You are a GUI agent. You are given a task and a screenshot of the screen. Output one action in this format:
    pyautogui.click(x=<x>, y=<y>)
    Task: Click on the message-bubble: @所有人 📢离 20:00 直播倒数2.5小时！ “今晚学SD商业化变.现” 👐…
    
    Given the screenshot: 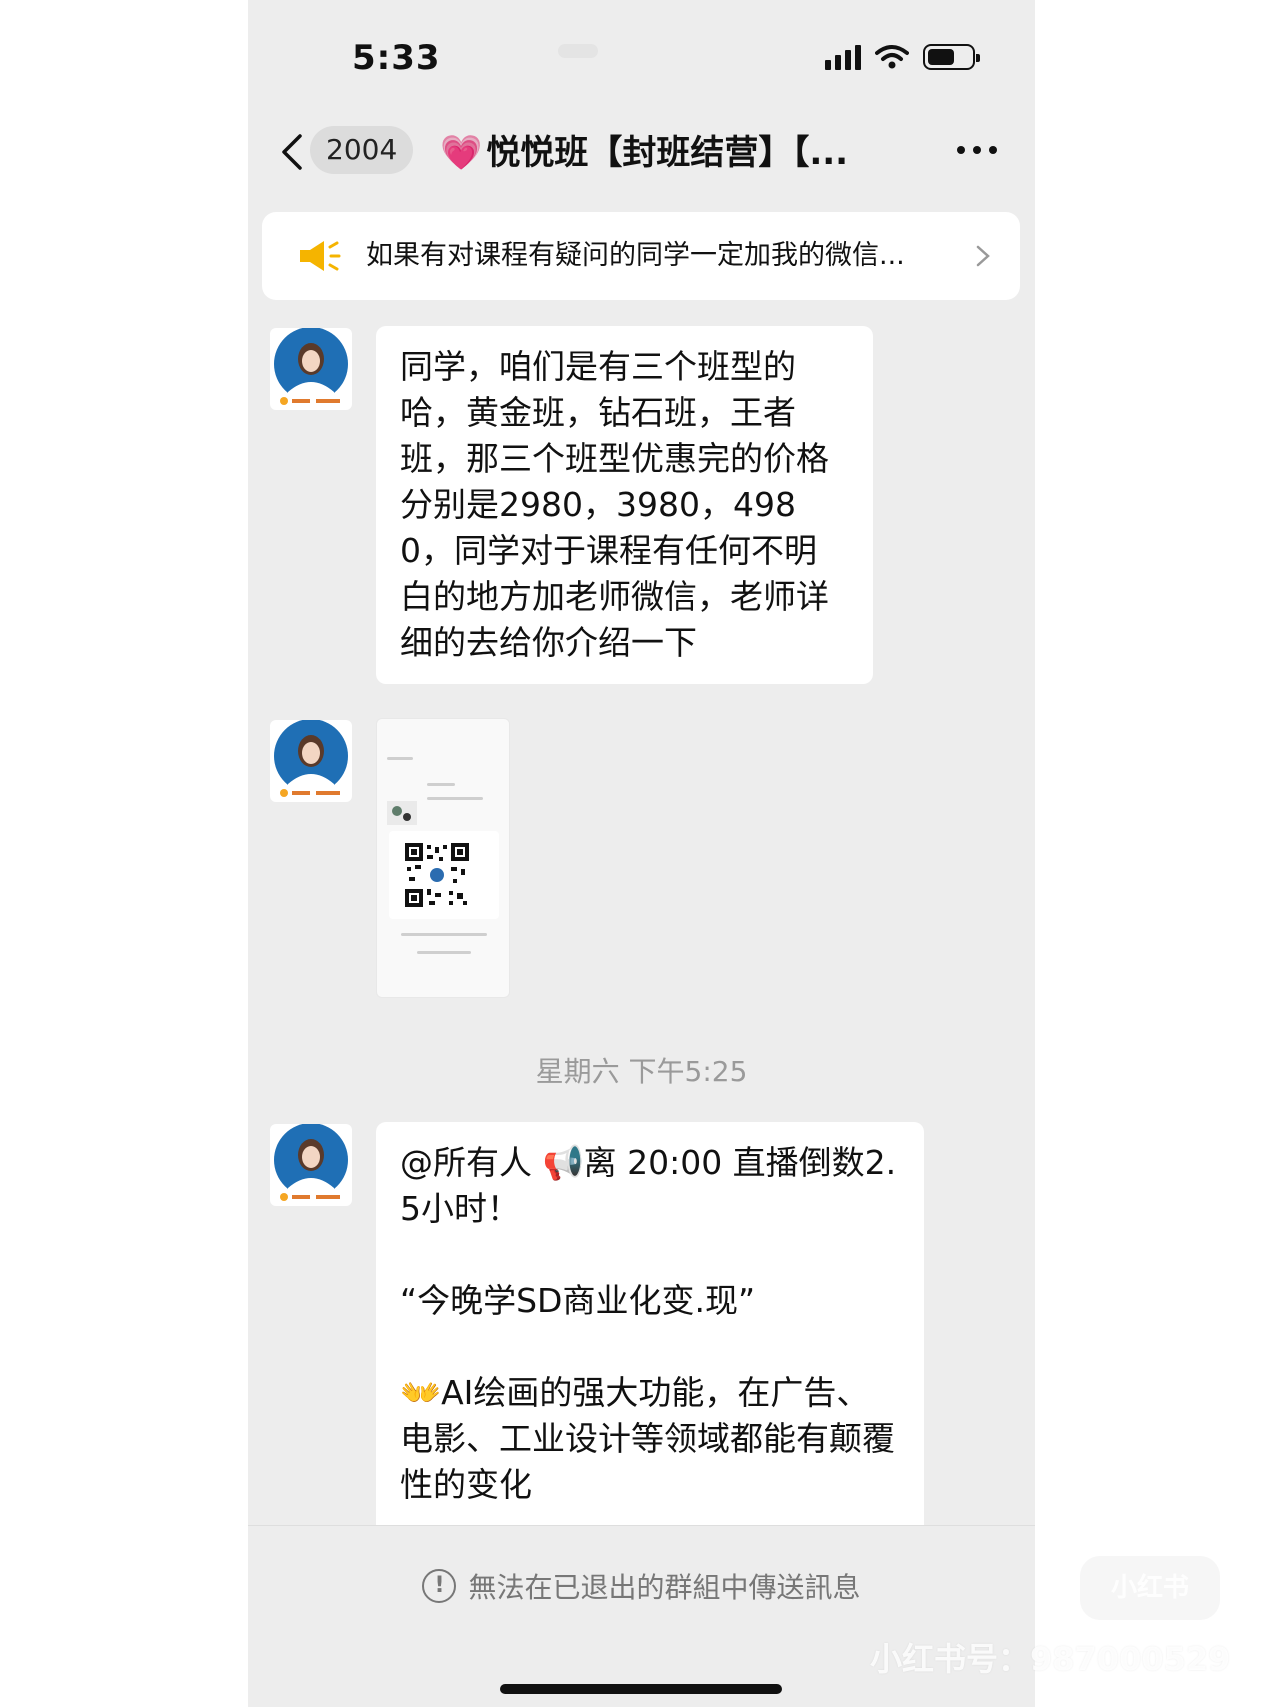 What is the action you would take?
    pyautogui.click(x=650, y=1342)
    